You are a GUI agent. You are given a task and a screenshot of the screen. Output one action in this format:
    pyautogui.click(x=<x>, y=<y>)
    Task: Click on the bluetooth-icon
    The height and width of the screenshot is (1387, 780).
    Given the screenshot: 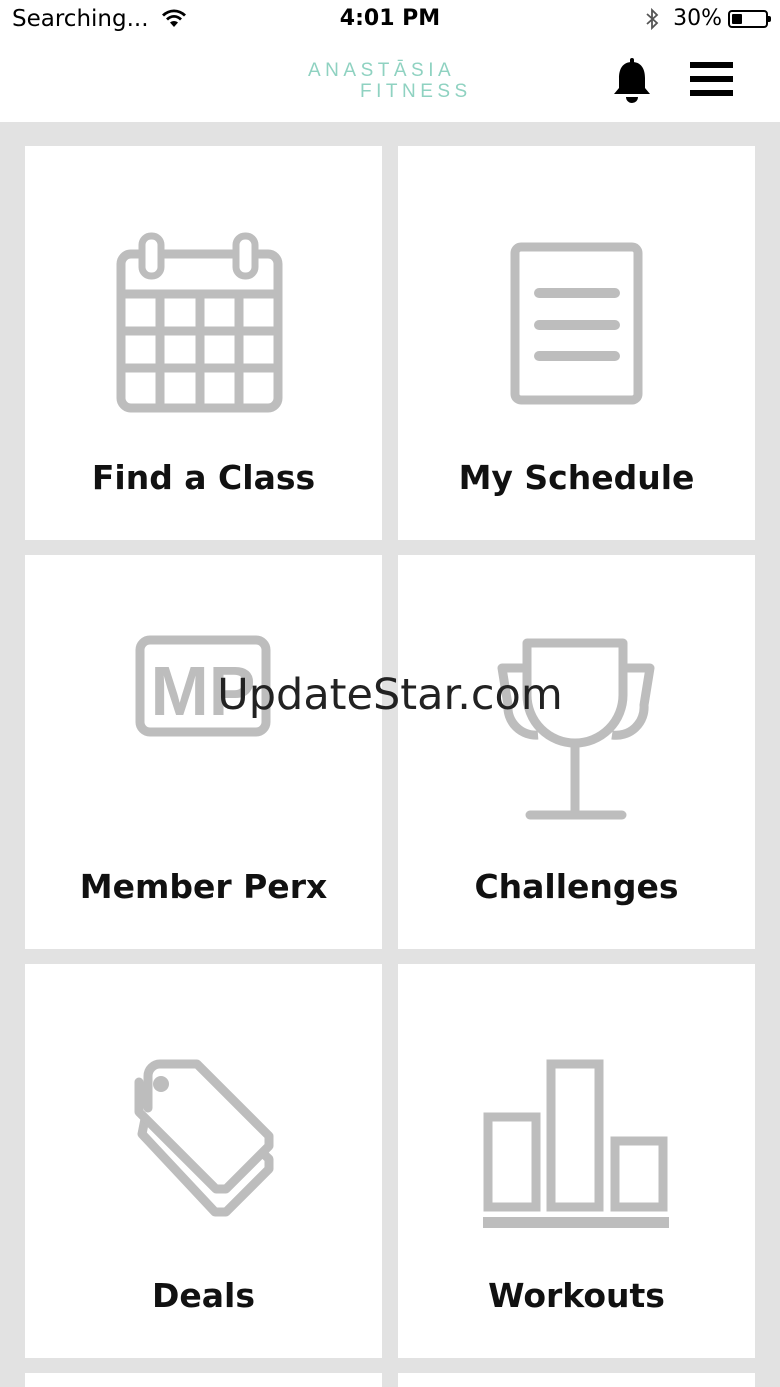 What is the action you would take?
    pyautogui.click(x=652, y=18)
    